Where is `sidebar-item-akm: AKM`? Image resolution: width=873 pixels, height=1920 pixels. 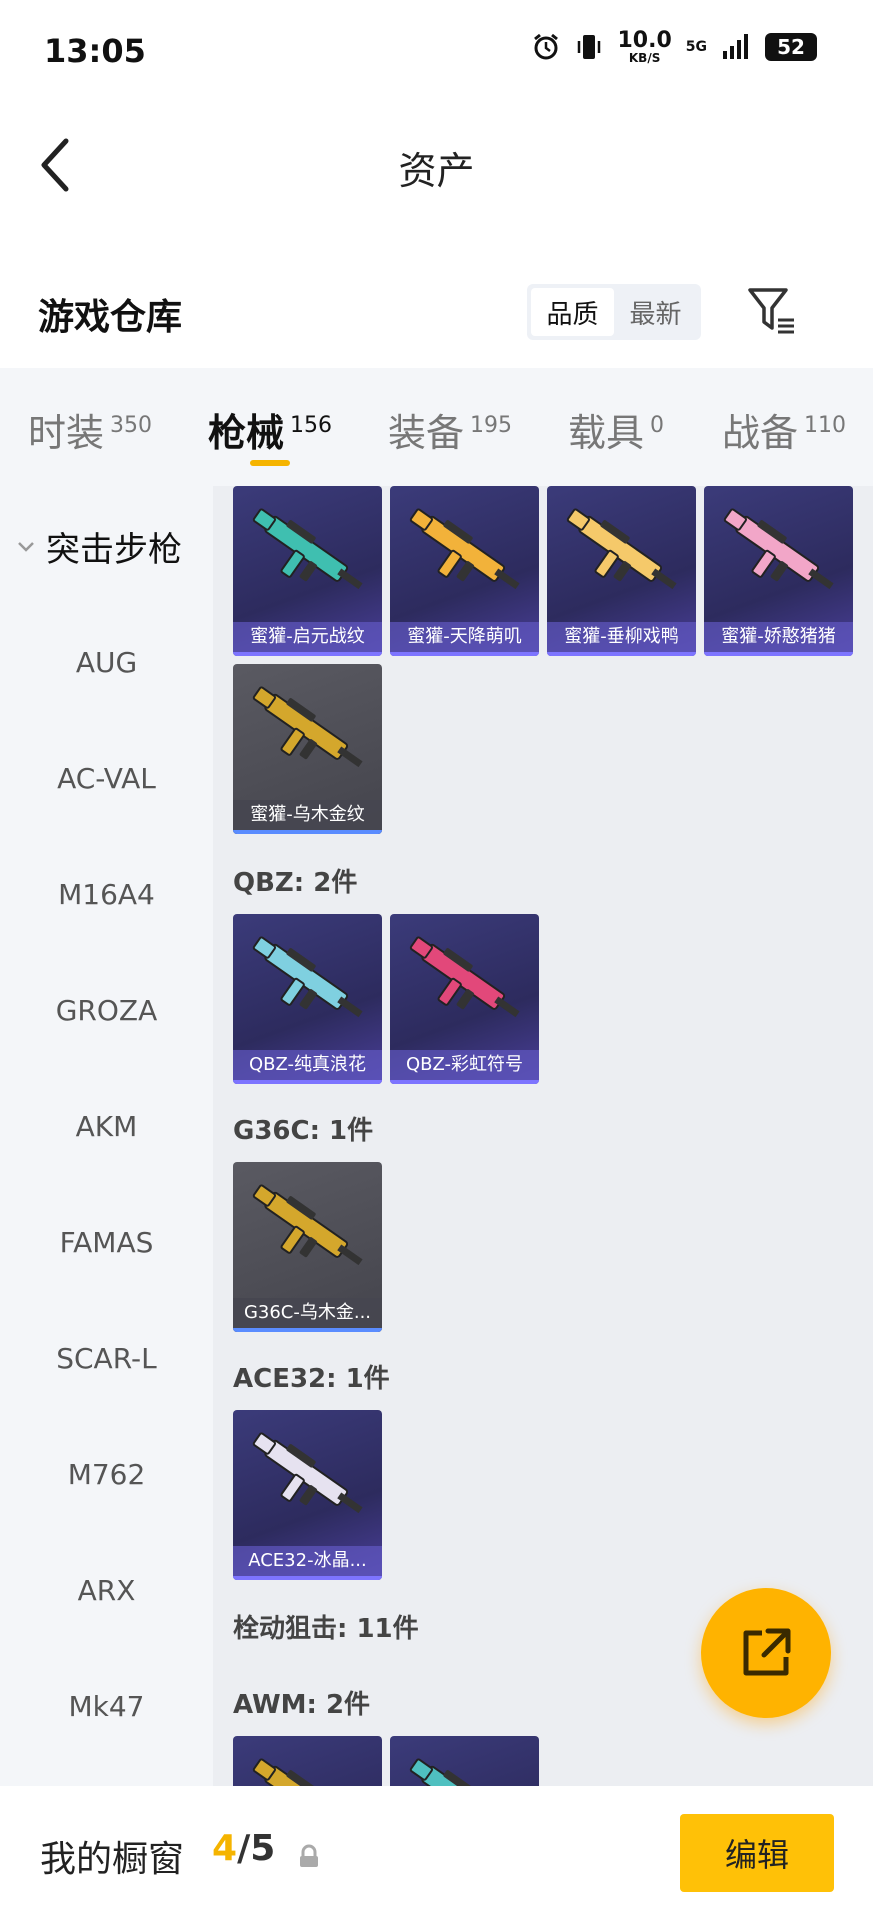
sidebar-item-akm: AKM is located at coordinates (106, 1126).